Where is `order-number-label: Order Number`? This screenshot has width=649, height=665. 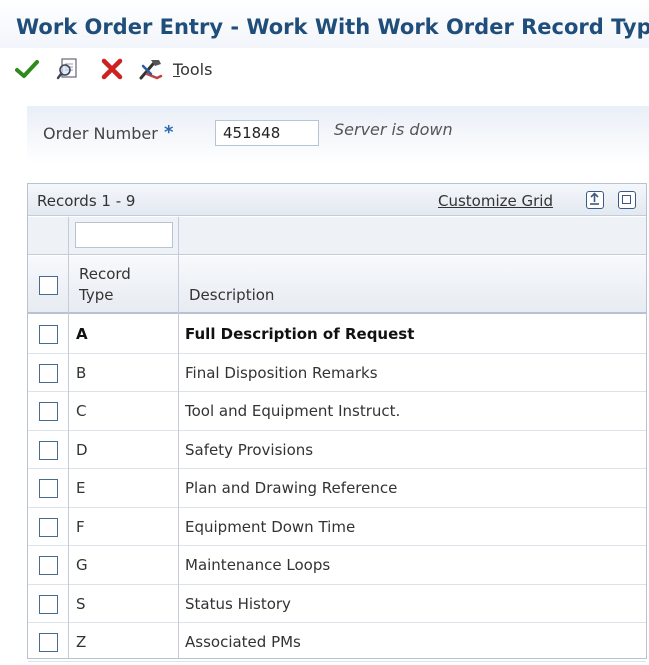
order-number-label: Order Number is located at coordinates (100, 133).